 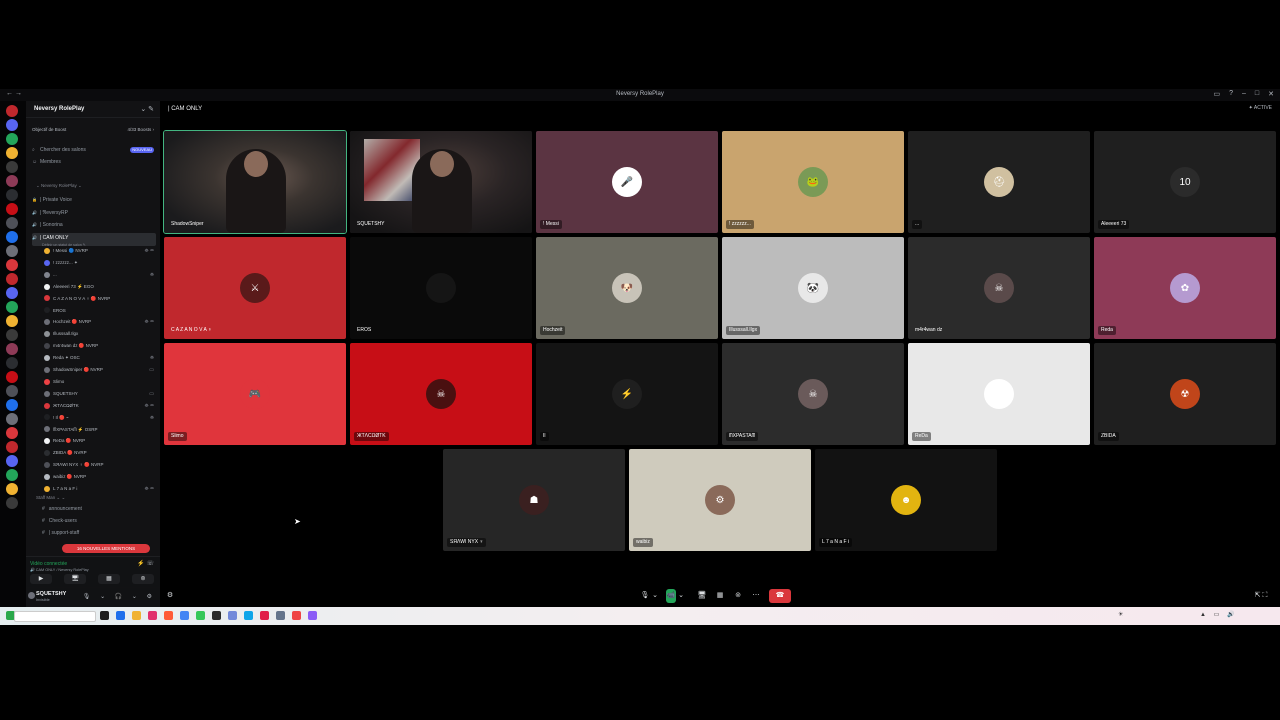 I want to click on system-tray-icons: ▲ ▭ 🔊, so click(x=1218, y=614).